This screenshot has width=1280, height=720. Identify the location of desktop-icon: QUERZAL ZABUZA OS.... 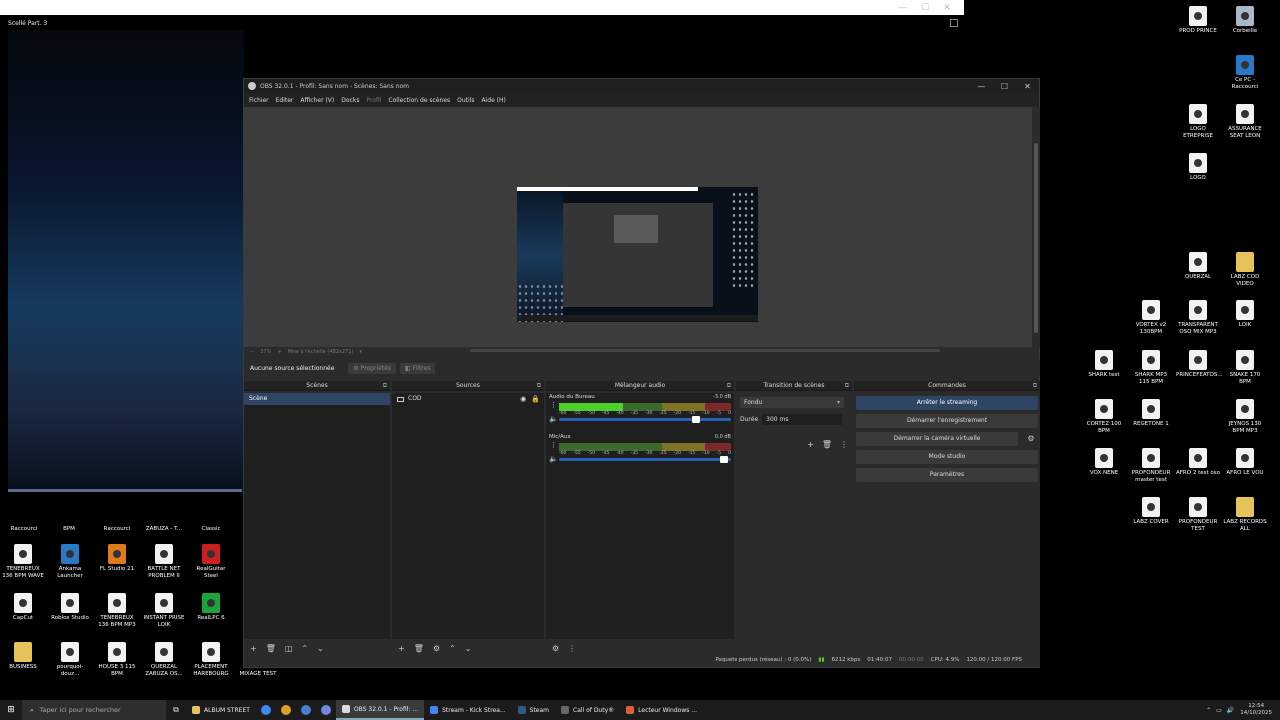
(164, 660).